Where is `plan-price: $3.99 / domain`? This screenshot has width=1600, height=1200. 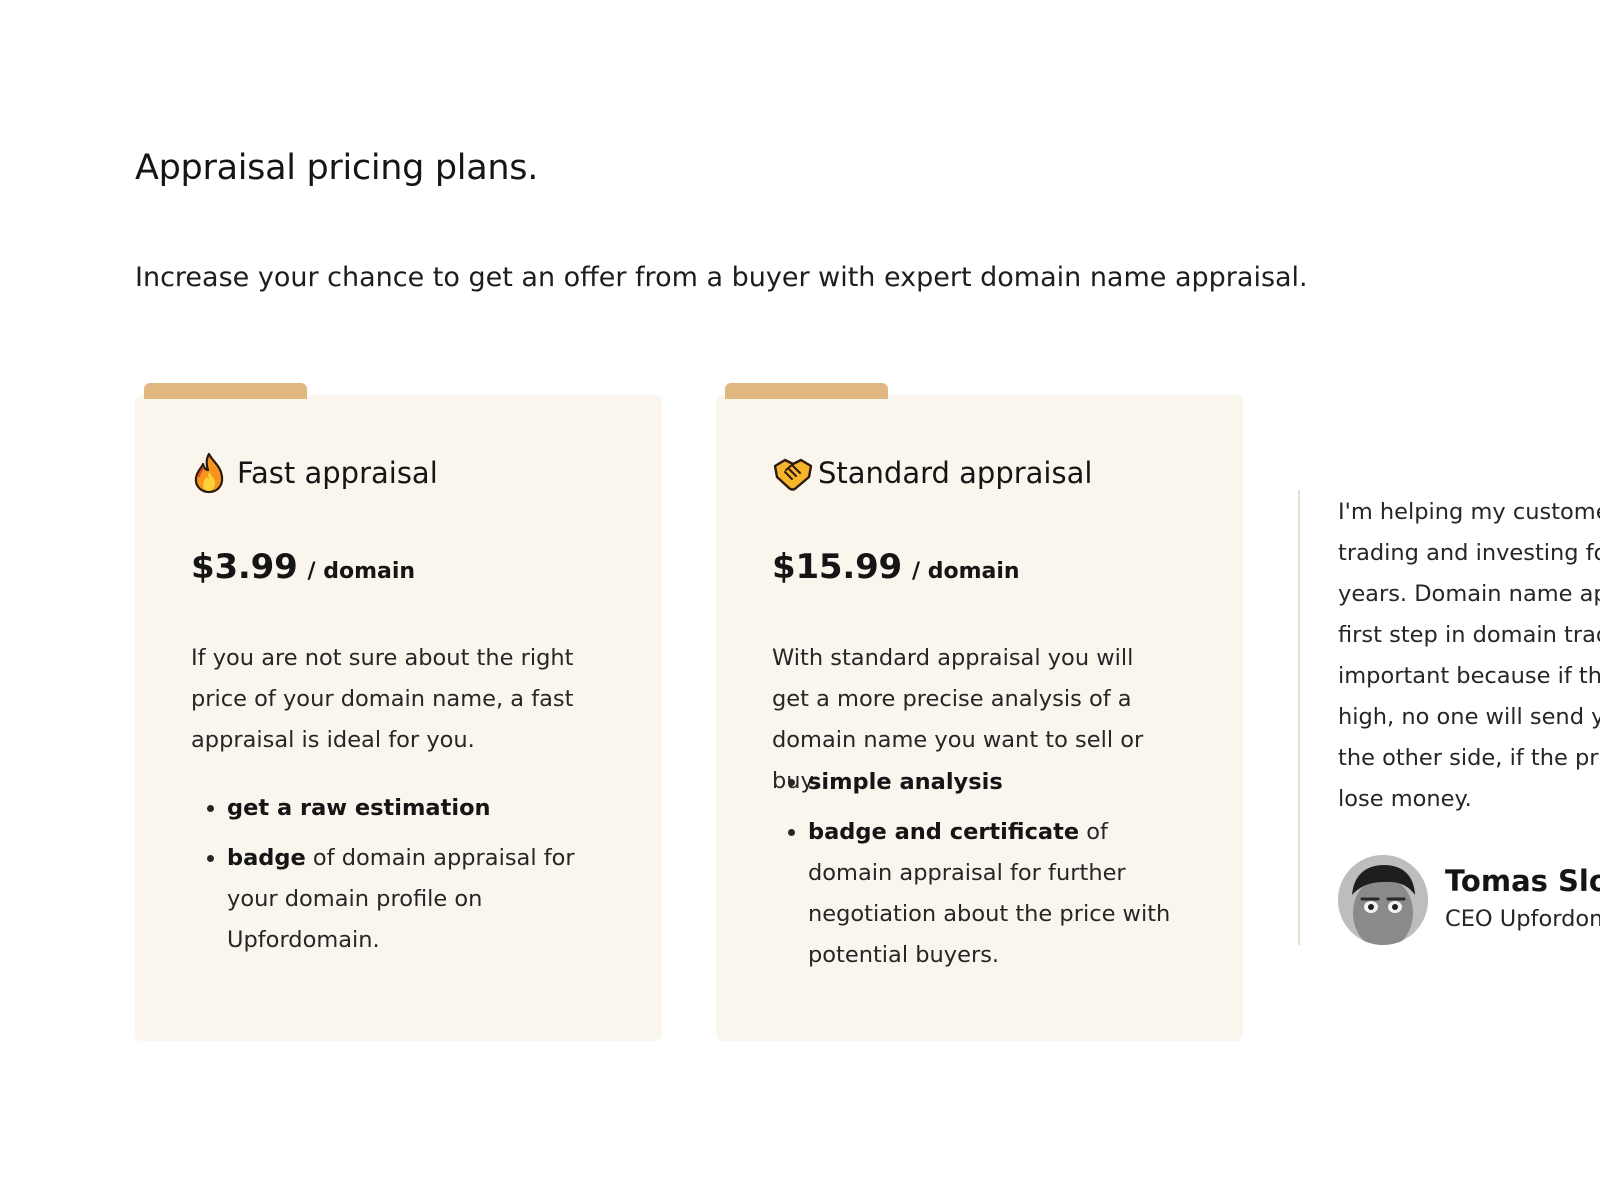 plan-price: $3.99 / domain is located at coordinates (303, 567).